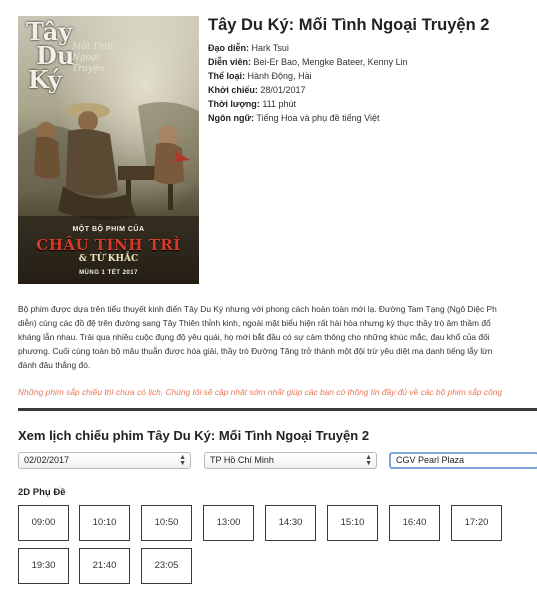 The width and height of the screenshot is (537, 607). Describe the element at coordinates (108, 245) in the screenshot. I see `poster-credit-name: CHÂU TINH TRÌ` at that location.